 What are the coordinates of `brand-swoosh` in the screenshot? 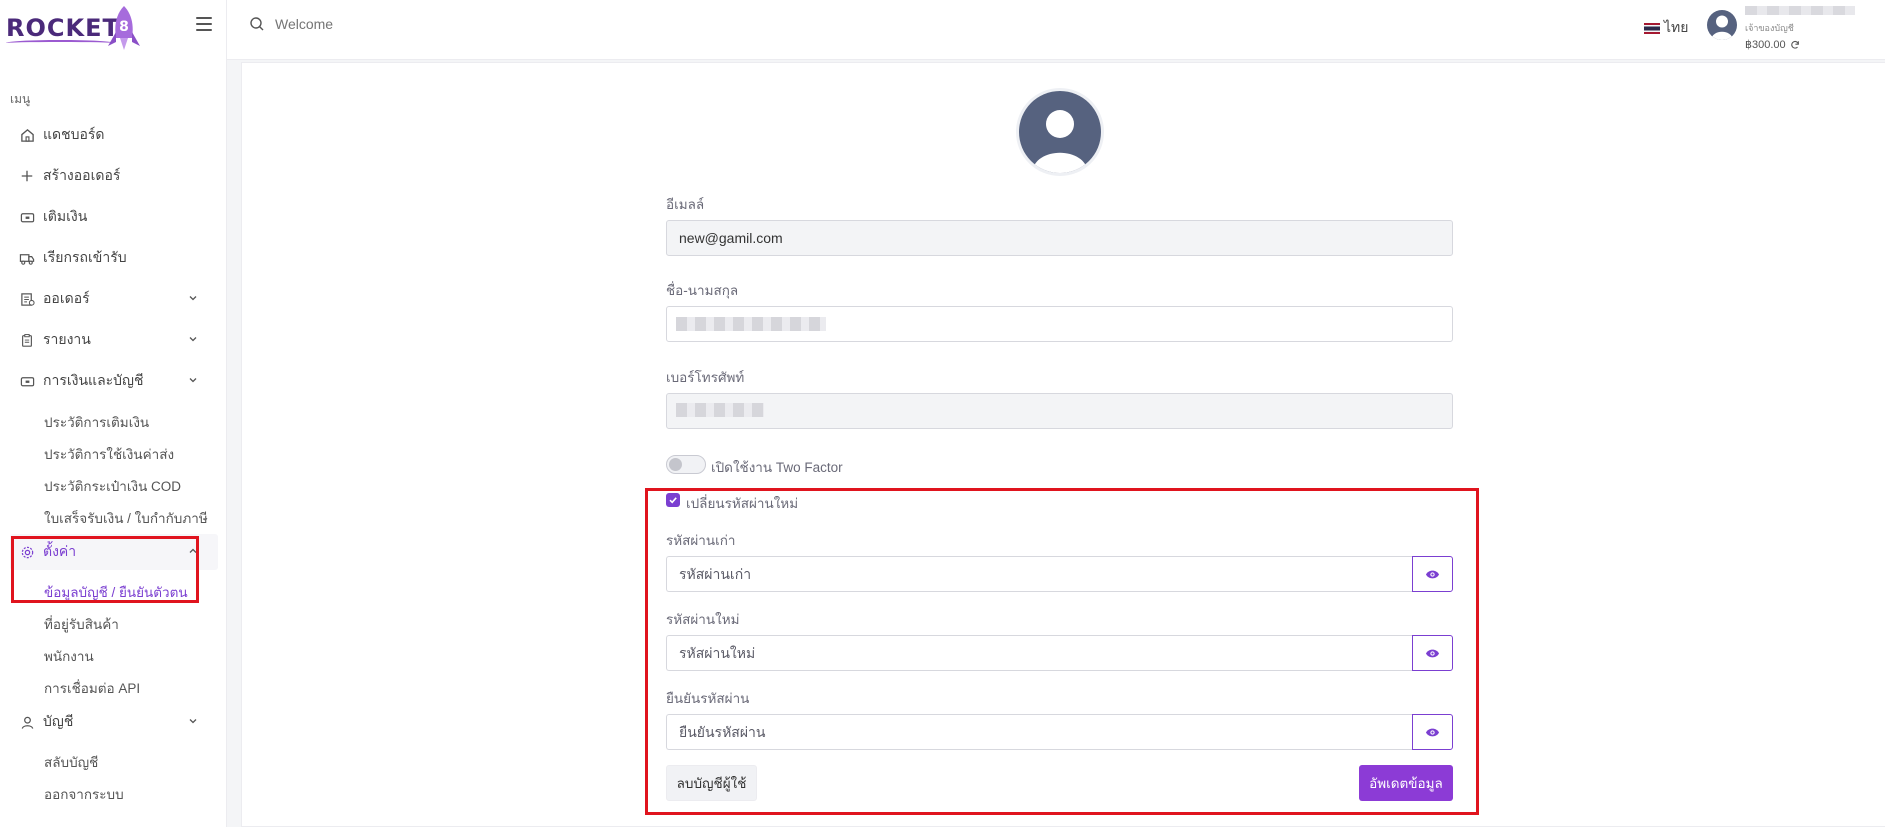 It's located at (60, 43).